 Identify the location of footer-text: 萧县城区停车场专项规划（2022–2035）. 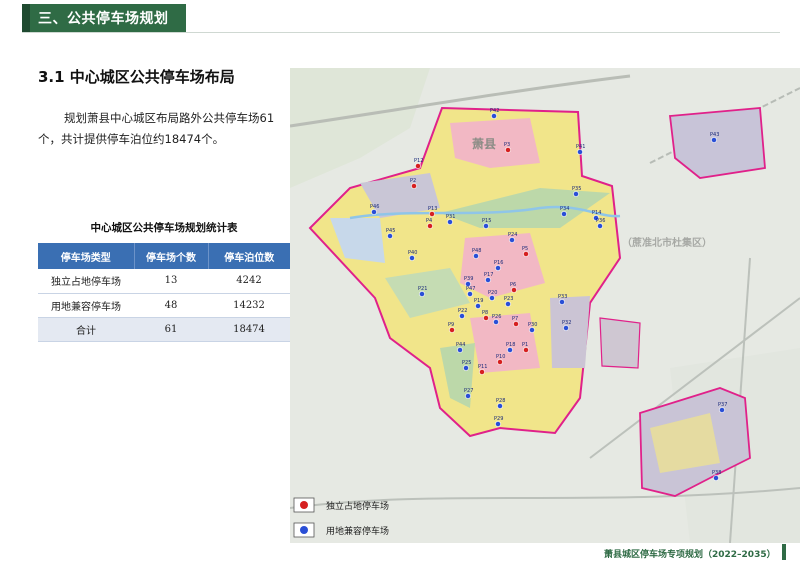
(690, 555).